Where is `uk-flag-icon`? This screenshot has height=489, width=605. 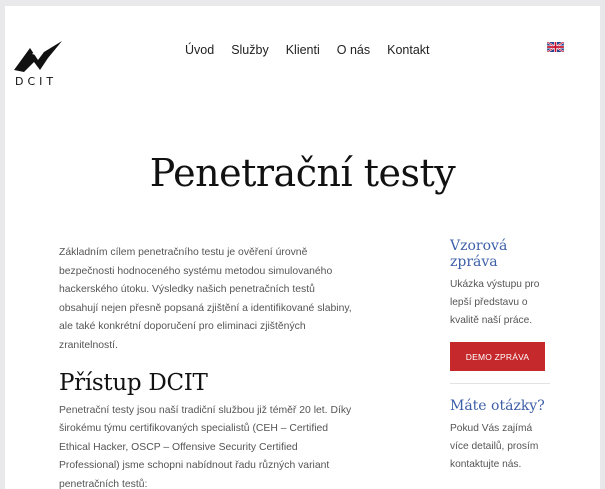
uk-flag-icon is located at coordinates (555, 46).